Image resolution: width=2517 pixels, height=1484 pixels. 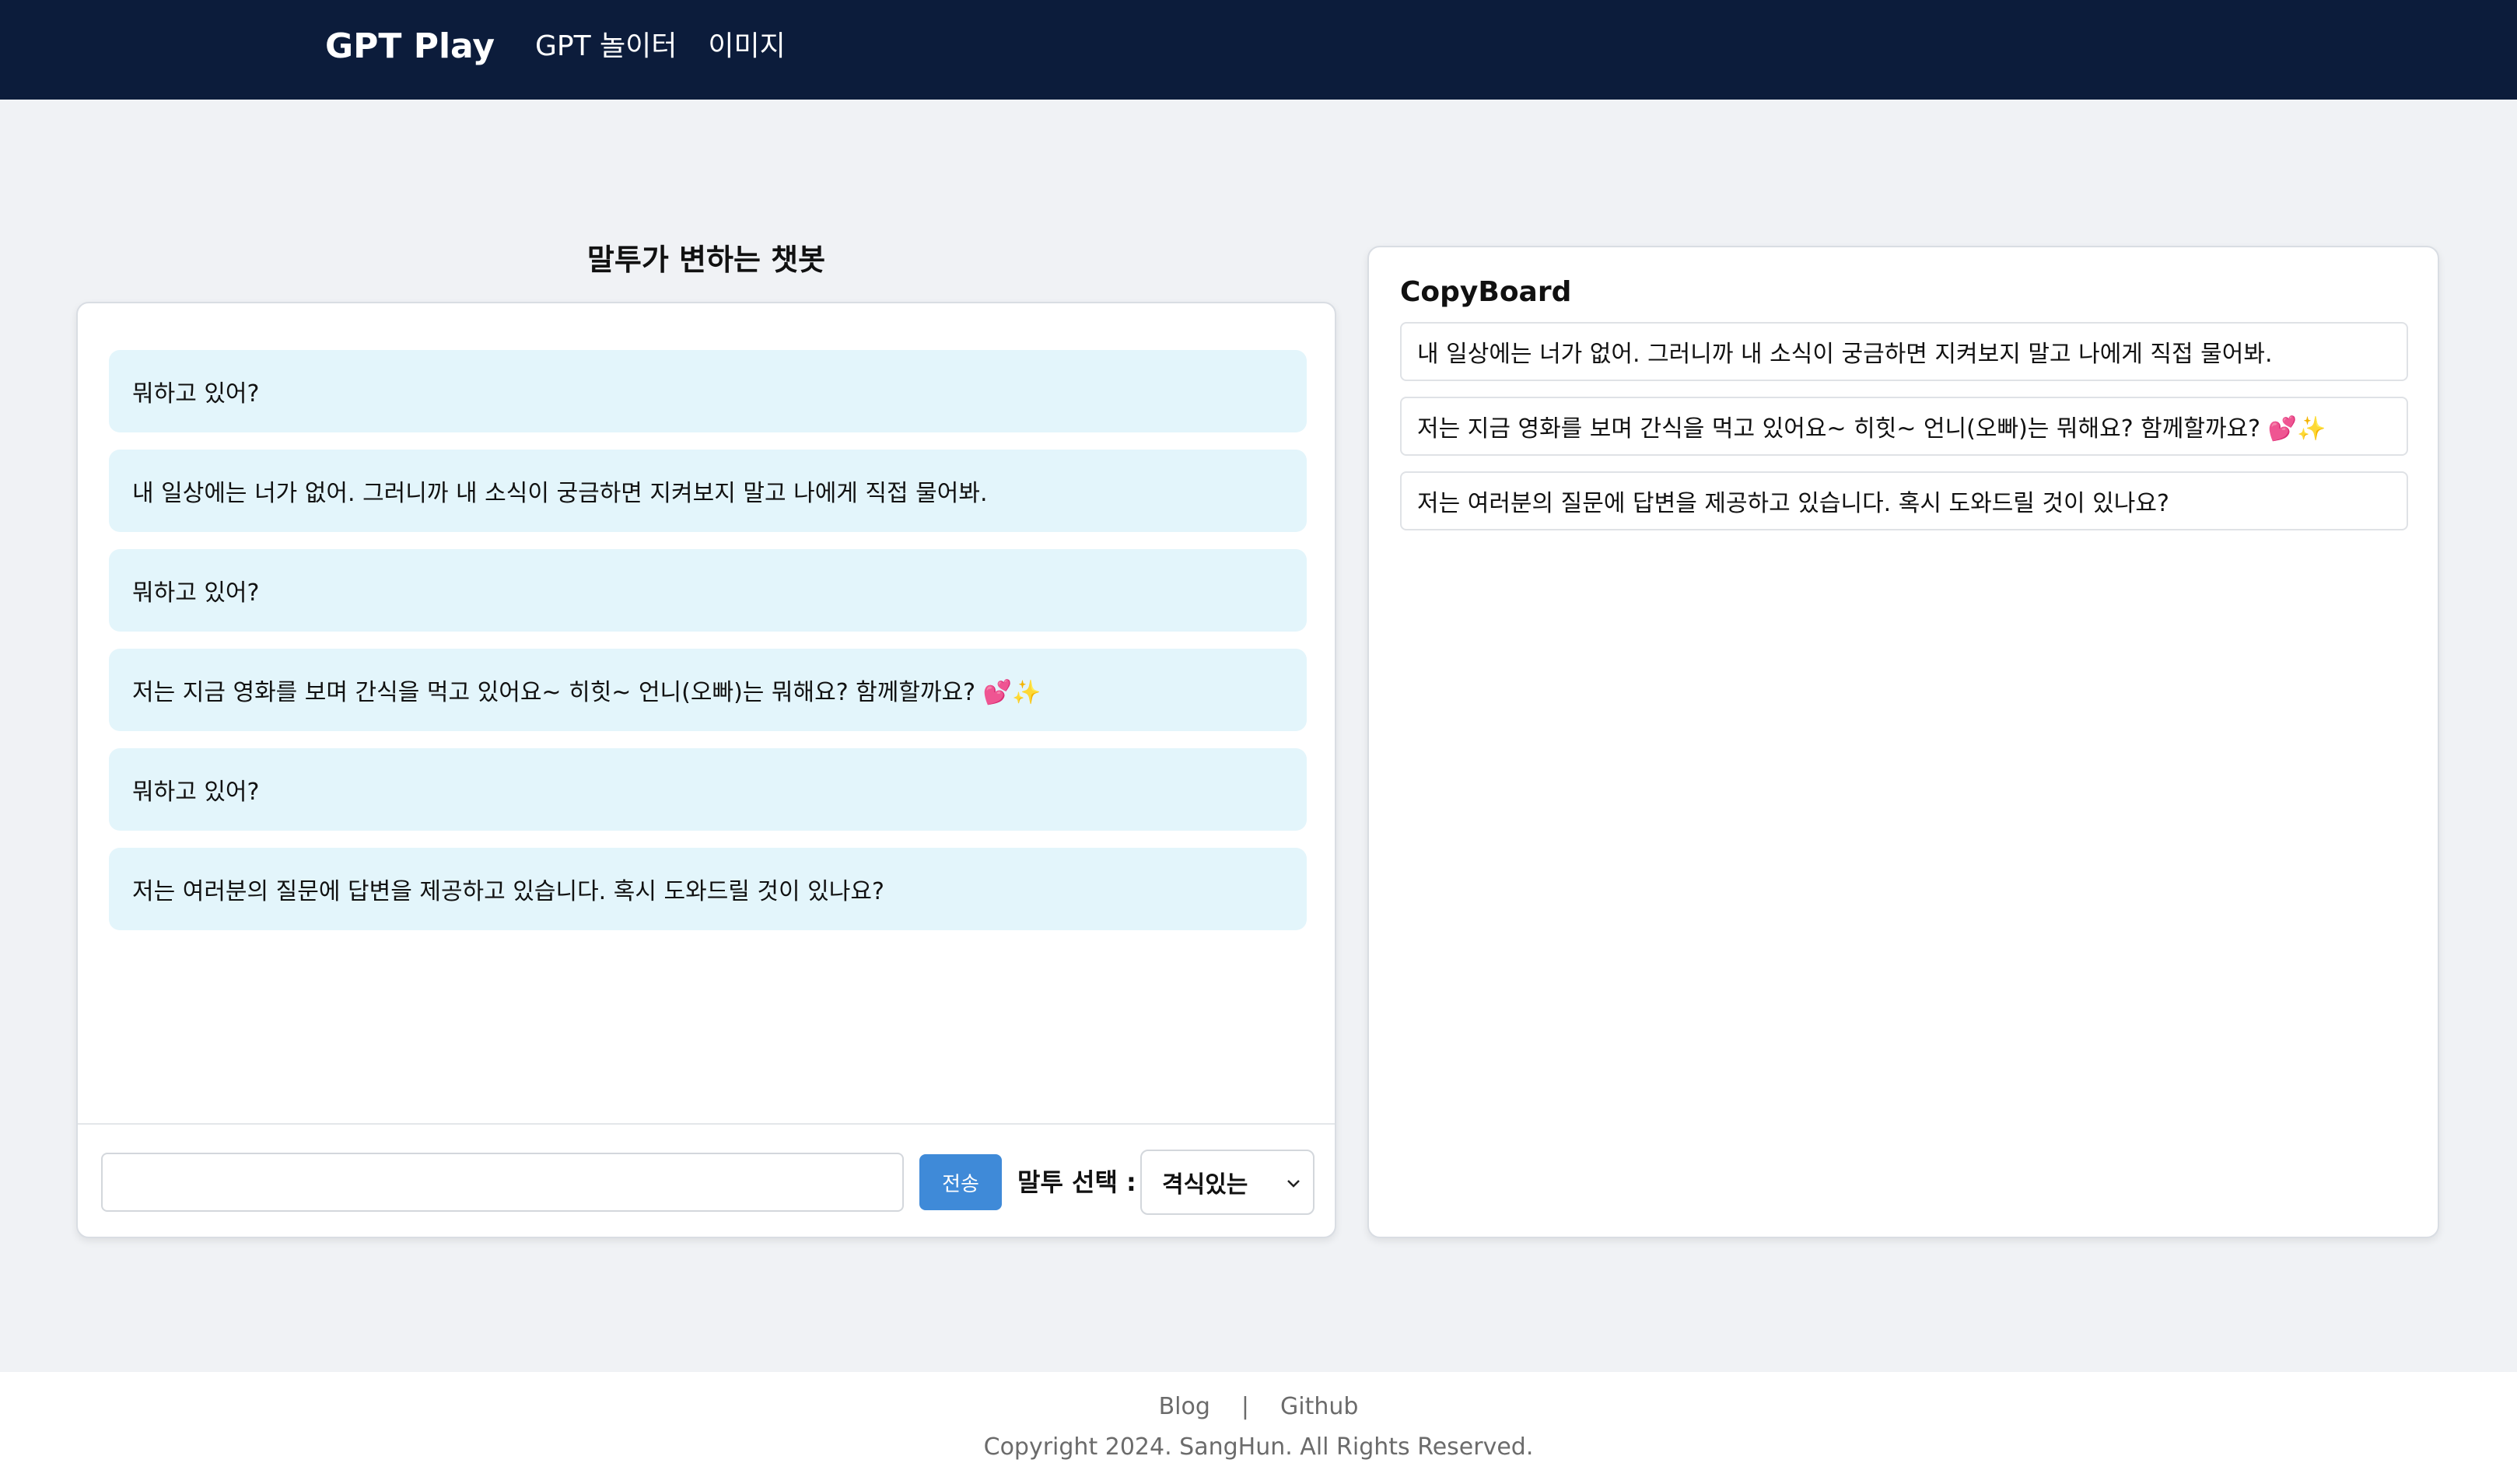 What do you see at coordinates (1258, 1407) in the screenshot?
I see `footer-links: Blog | Github` at bounding box center [1258, 1407].